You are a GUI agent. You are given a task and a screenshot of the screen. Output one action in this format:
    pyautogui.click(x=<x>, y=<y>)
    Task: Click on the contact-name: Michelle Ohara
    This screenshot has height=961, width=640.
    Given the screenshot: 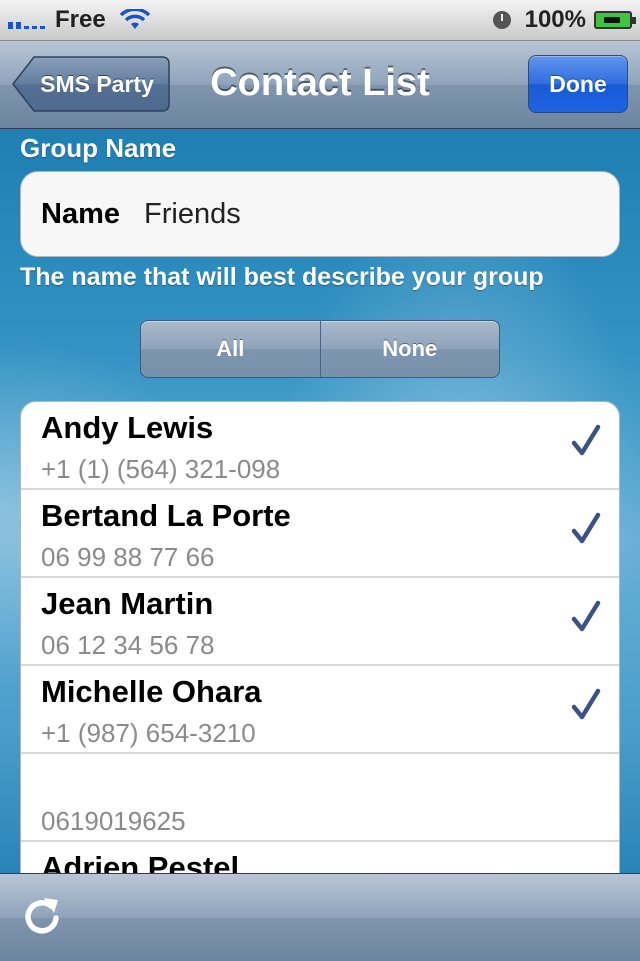 What is the action you would take?
    pyautogui.click(x=151, y=691)
    